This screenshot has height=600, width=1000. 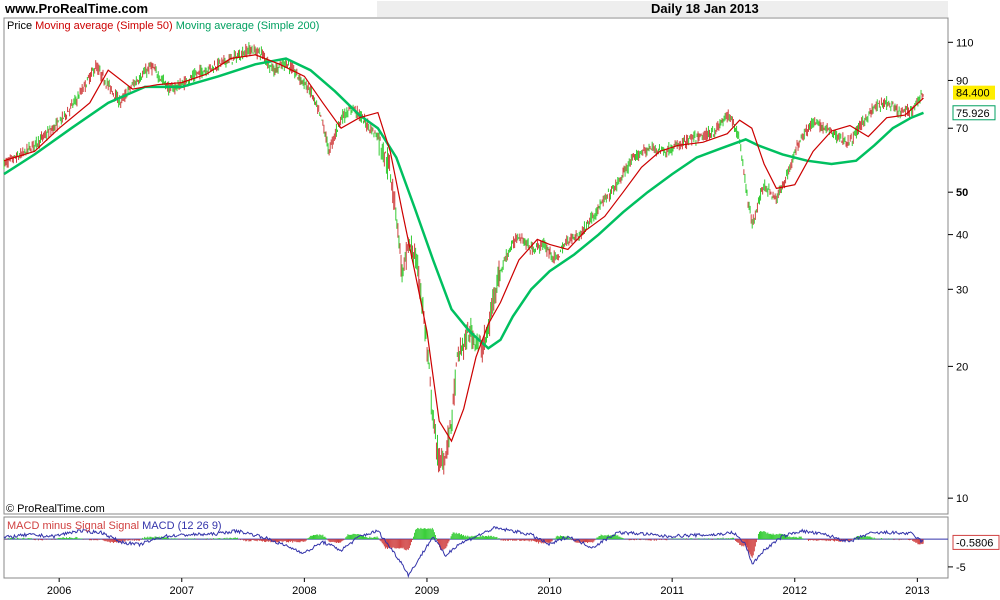 I want to click on macd-legend: MACD minus Signal Signal MACD (12 26 9), so click(x=114, y=526).